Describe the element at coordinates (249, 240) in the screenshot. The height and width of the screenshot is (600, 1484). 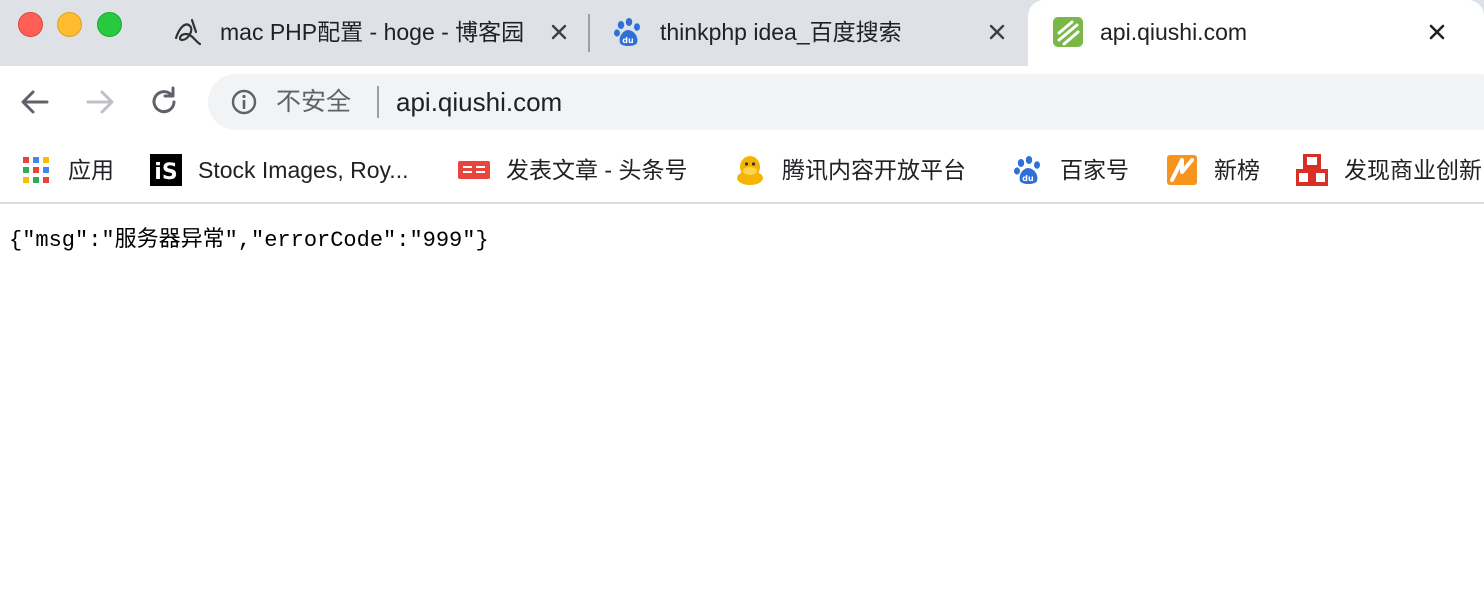
I see `json-response-text: {"msg":"服务器异常","errorCode":"999"}` at that location.